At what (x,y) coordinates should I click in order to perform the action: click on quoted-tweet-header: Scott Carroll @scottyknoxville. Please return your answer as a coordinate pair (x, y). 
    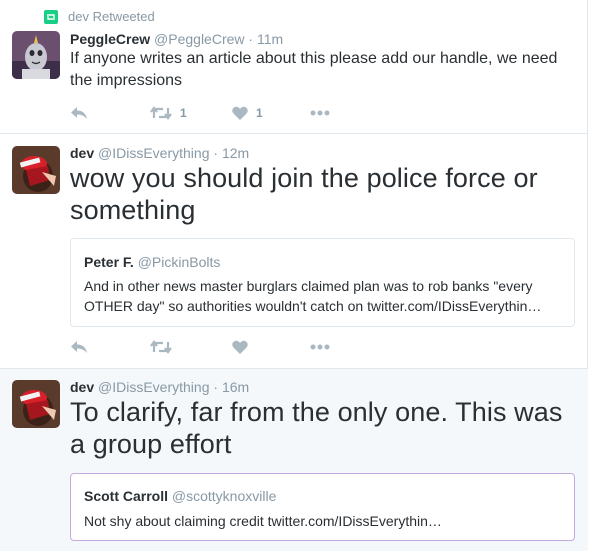
    Looking at the image, I should click on (180, 496).